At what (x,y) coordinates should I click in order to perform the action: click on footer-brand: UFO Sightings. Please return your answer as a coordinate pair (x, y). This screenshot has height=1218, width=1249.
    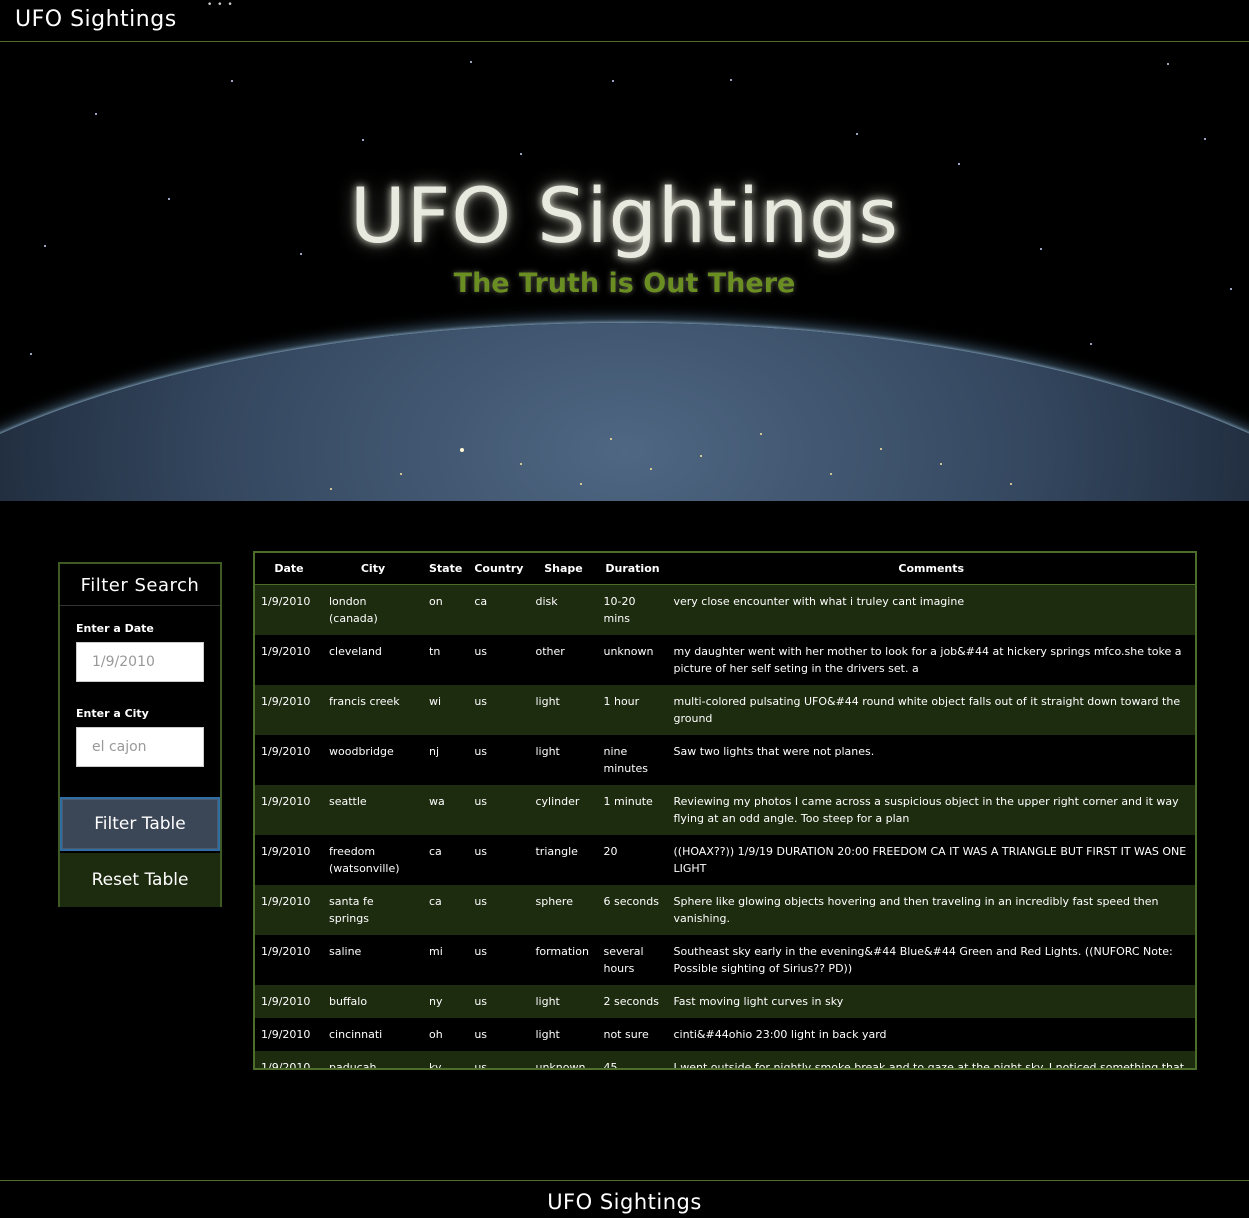
    Looking at the image, I should click on (624, 1202).